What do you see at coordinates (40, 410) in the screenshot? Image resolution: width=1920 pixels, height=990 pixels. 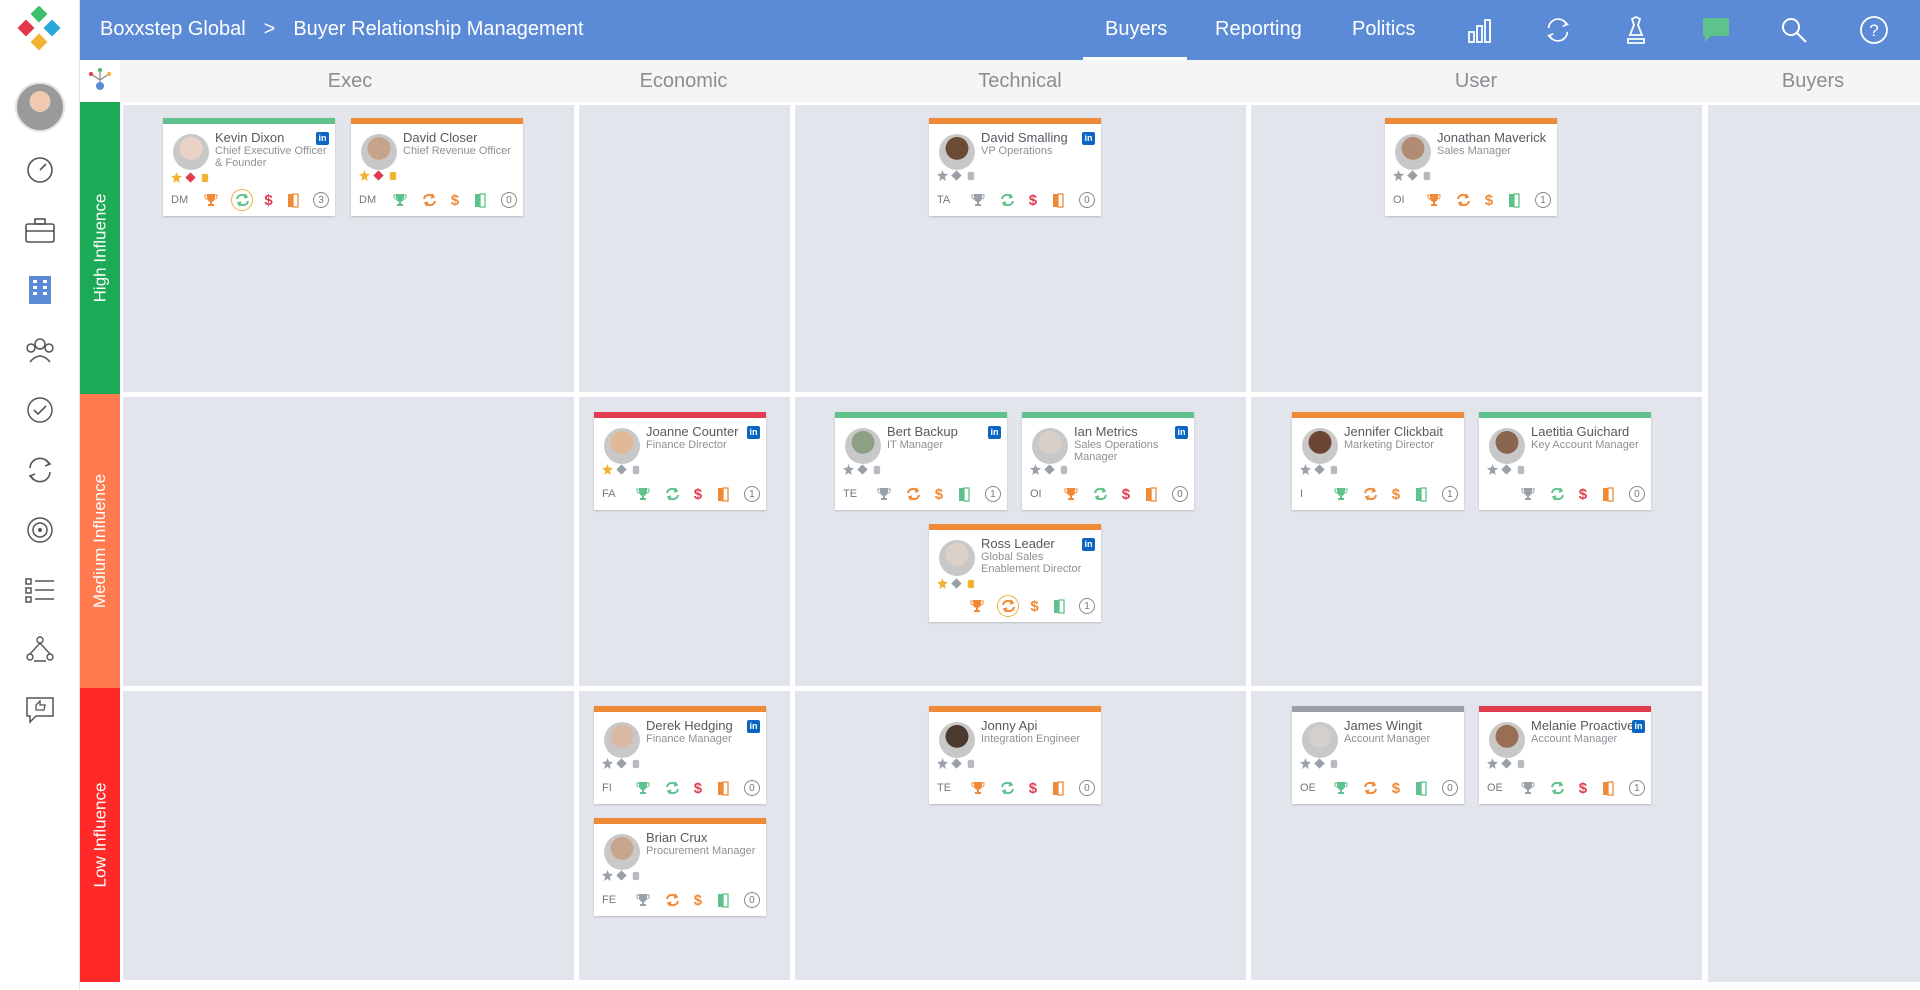 I see `checkmark-icon` at bounding box center [40, 410].